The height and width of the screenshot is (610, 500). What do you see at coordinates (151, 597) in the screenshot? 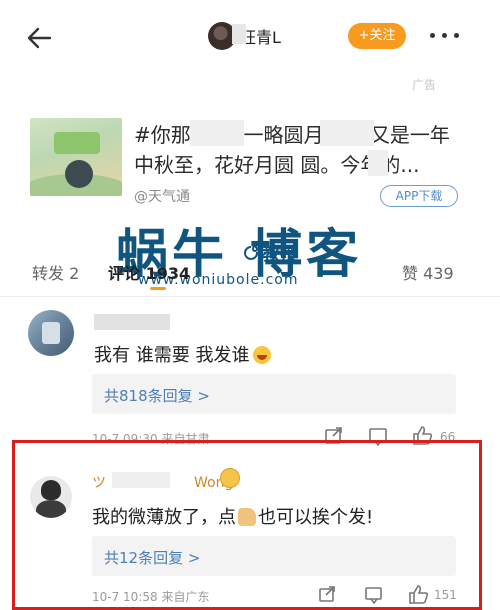
I see `comment-meta: 10-7 10:58 来自广东` at bounding box center [151, 597].